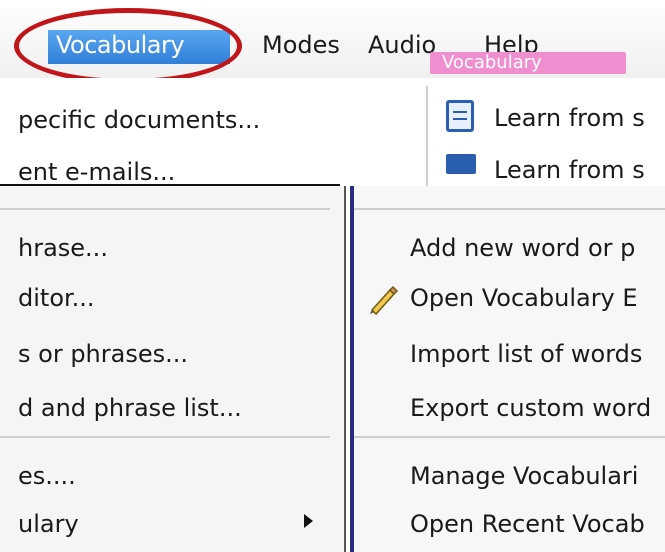  Describe the element at coordinates (301, 45) in the screenshot. I see `menu-modes: Modes` at that location.